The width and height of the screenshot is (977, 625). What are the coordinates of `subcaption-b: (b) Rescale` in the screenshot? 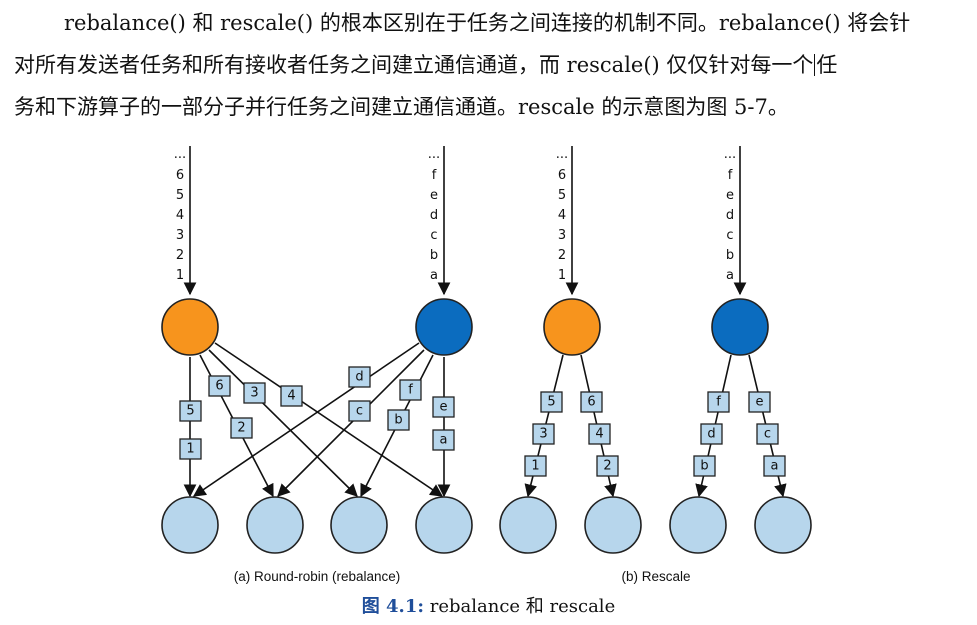 It's located at (655, 576).